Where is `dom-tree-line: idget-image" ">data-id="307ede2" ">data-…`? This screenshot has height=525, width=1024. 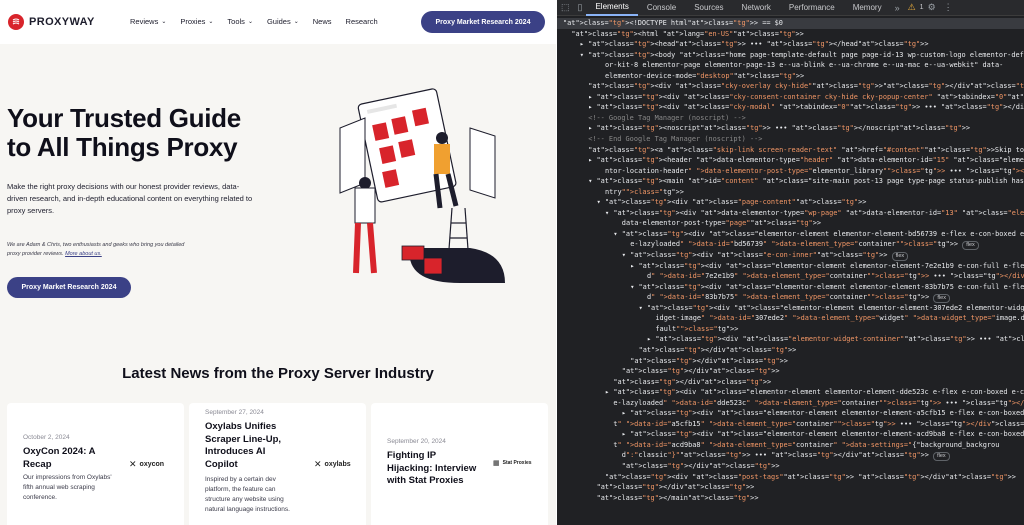 dom-tree-line: idget-image" ">data-id="307ede2" ">data-… is located at coordinates (790, 318).